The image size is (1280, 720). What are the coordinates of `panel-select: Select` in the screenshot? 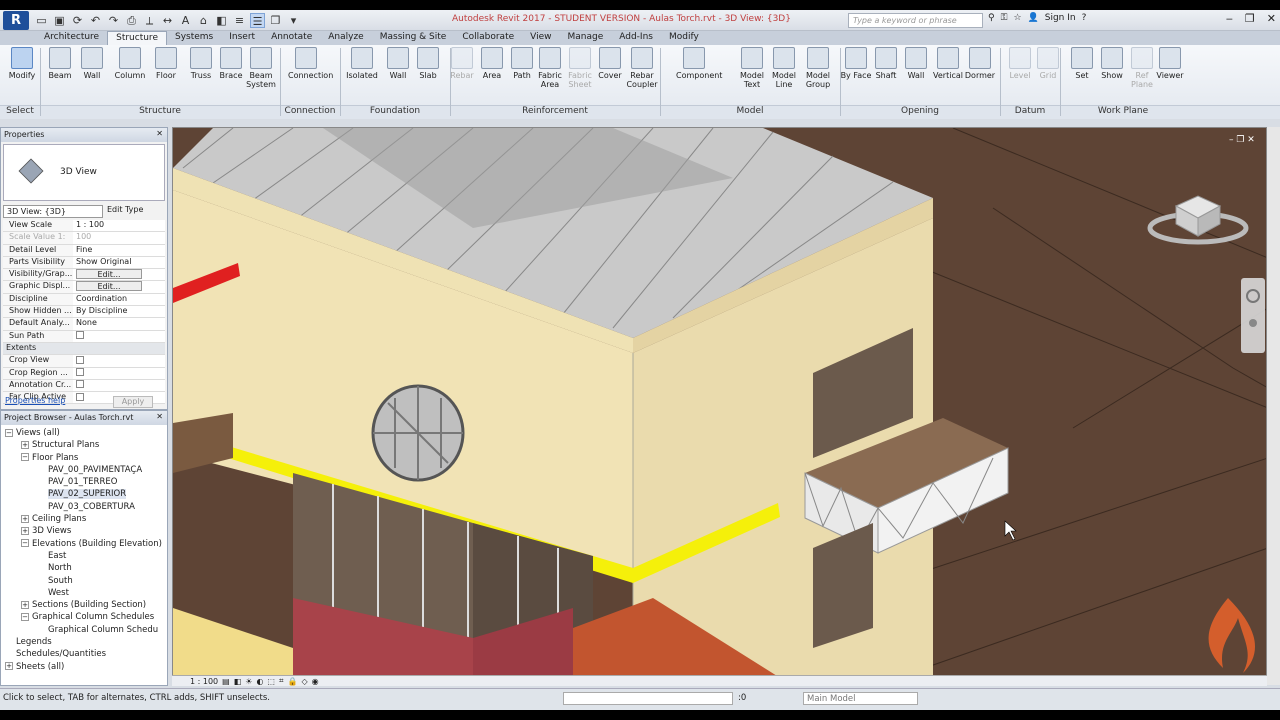 It's located at (20, 111).